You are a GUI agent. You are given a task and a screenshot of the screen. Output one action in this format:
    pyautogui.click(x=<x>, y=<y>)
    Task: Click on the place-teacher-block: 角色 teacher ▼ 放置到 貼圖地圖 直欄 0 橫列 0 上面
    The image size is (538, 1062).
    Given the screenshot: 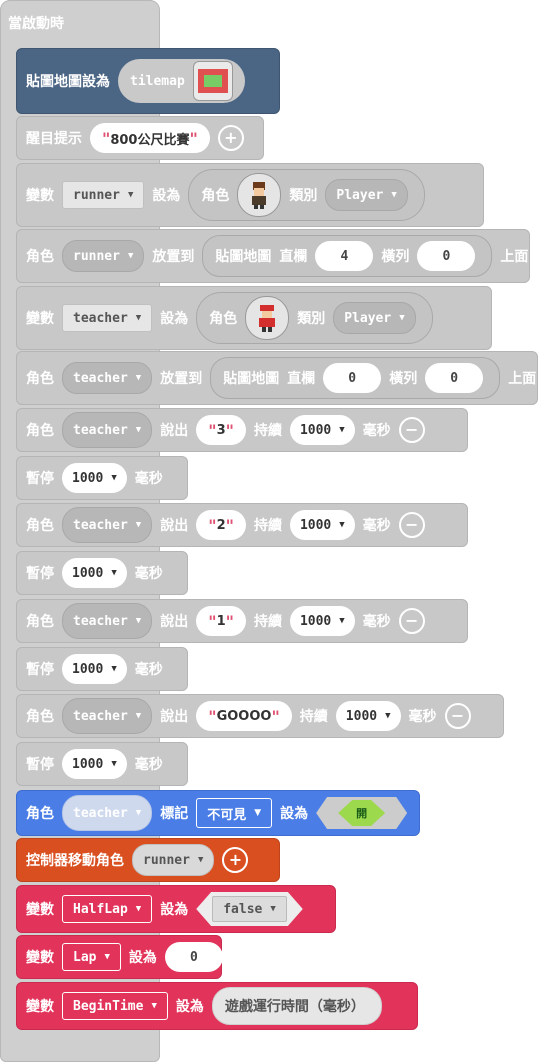 What is the action you would take?
    pyautogui.click(x=277, y=378)
    